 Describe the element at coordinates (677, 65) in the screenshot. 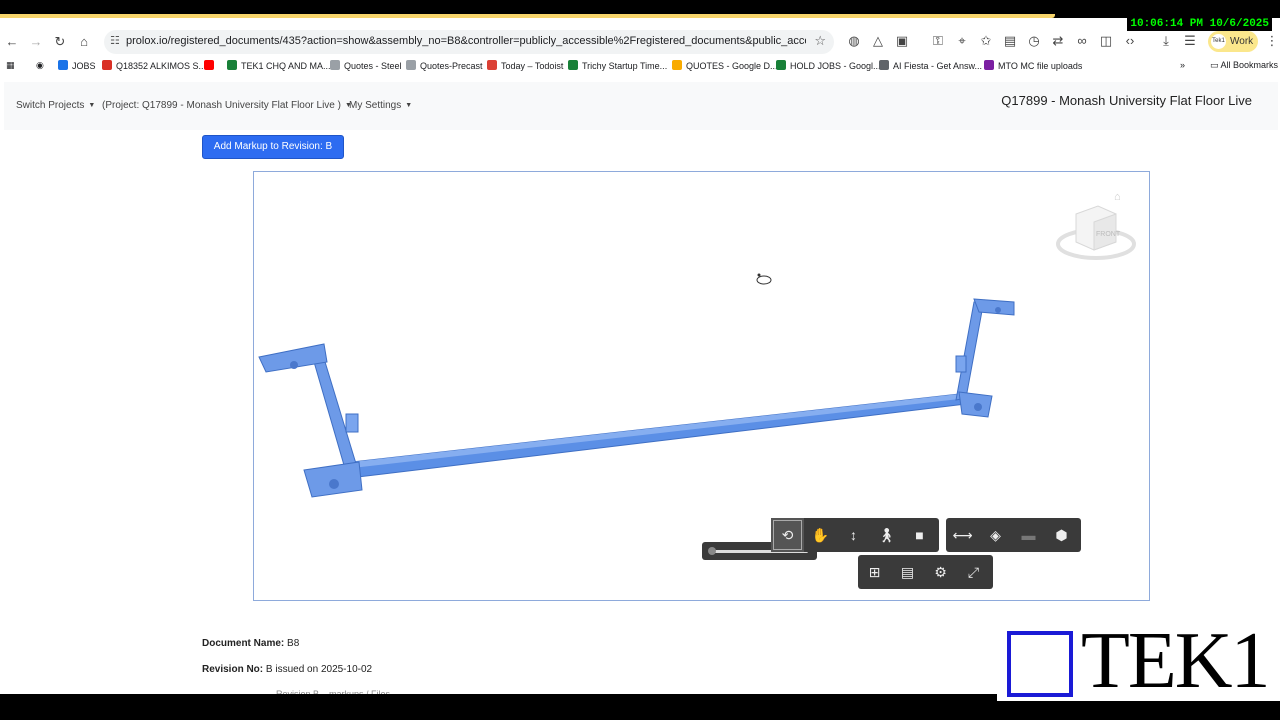

I see `drive-icon` at that location.